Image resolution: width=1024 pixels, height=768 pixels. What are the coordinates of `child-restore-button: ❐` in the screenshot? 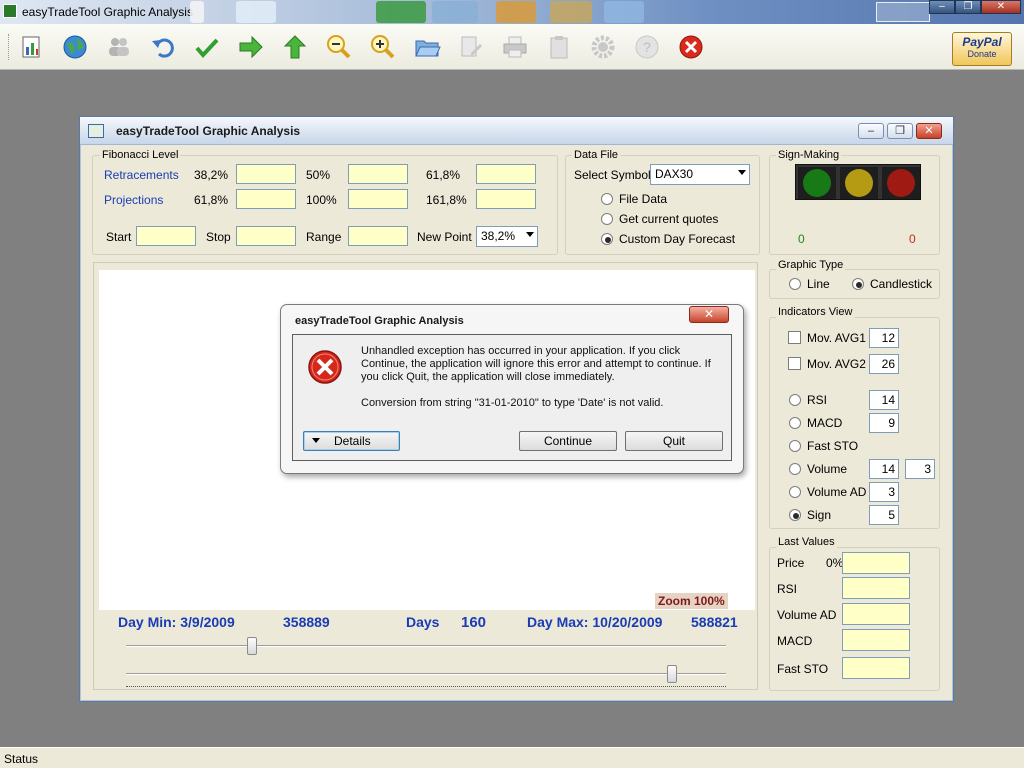 It's located at (900, 131).